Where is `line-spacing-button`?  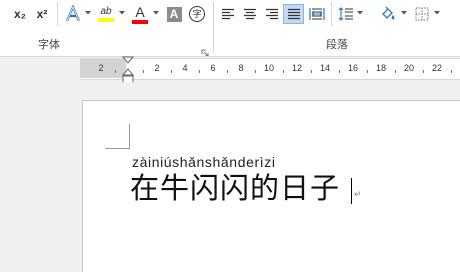 line-spacing-button is located at coordinates (346, 14).